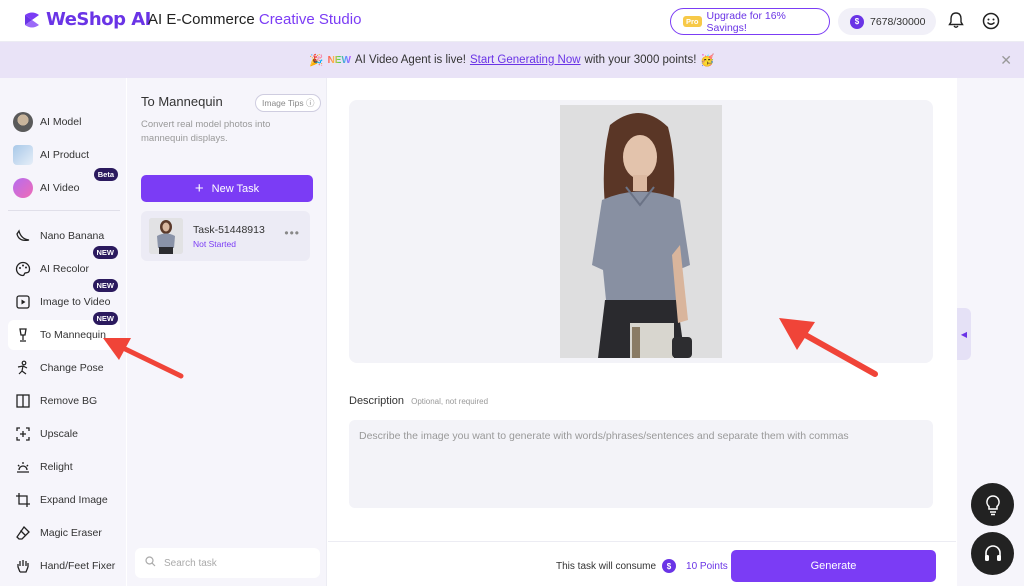  What do you see at coordinates (201, 19) in the screenshot?
I see `studio-title-main: AI E-Commerce` at bounding box center [201, 19].